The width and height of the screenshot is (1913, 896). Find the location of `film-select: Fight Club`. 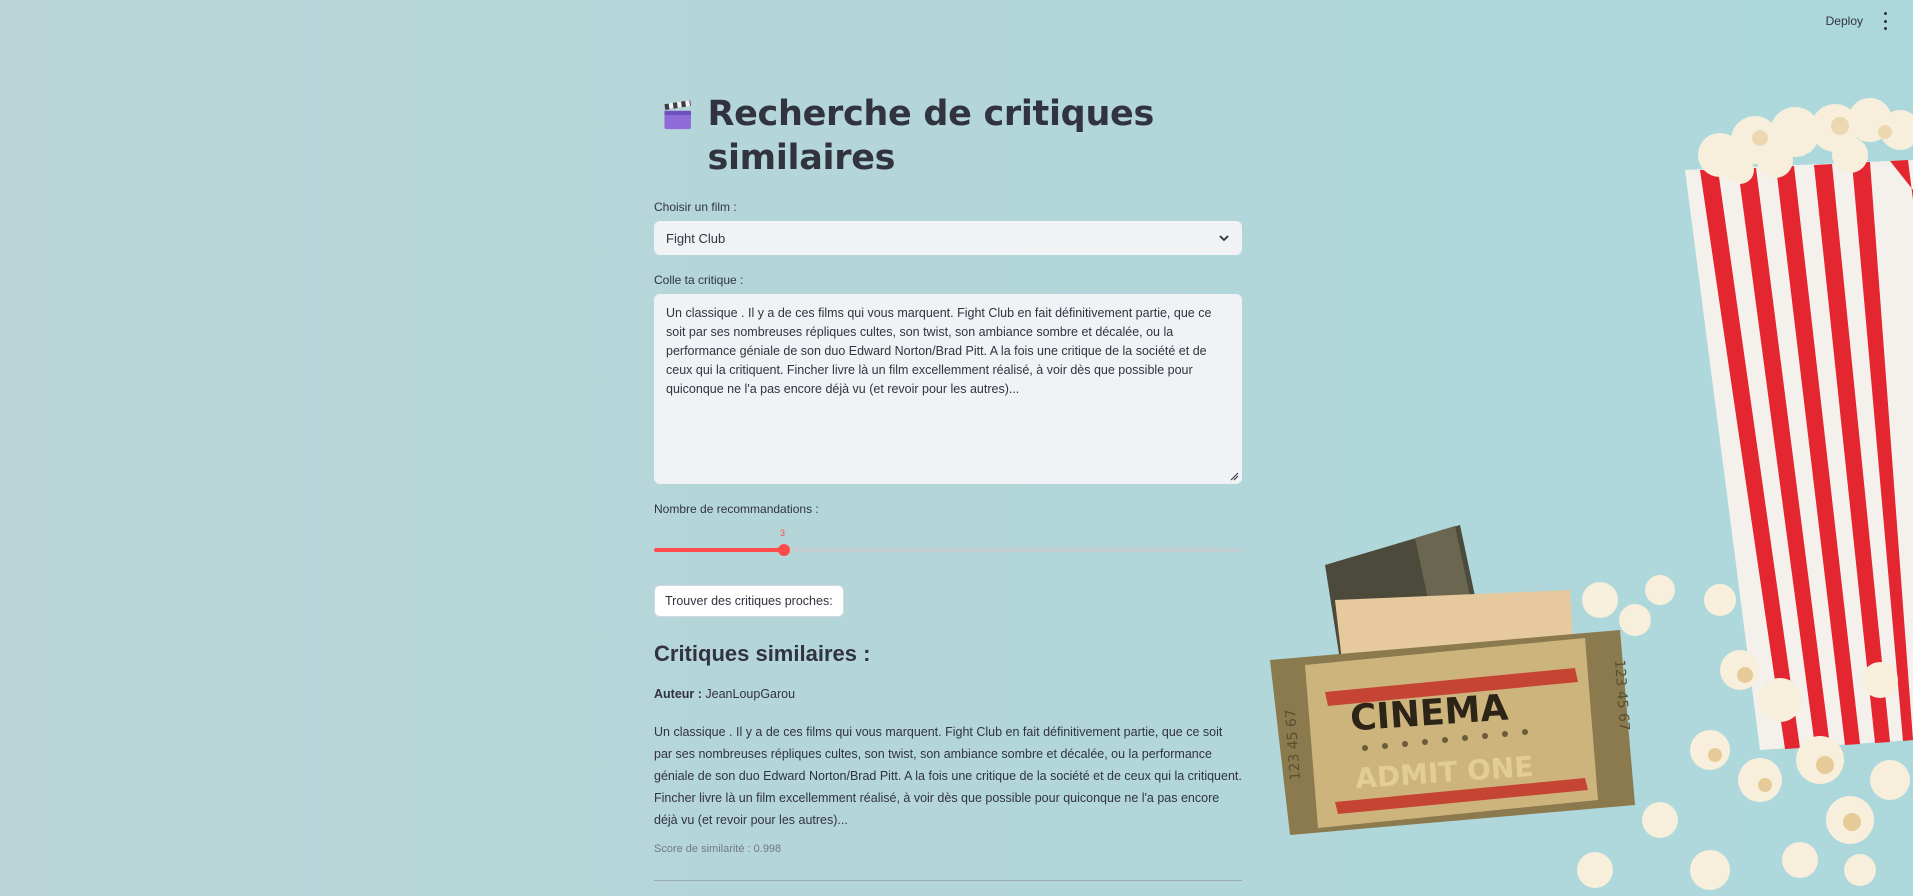

film-select: Fight Club is located at coordinates (948, 238).